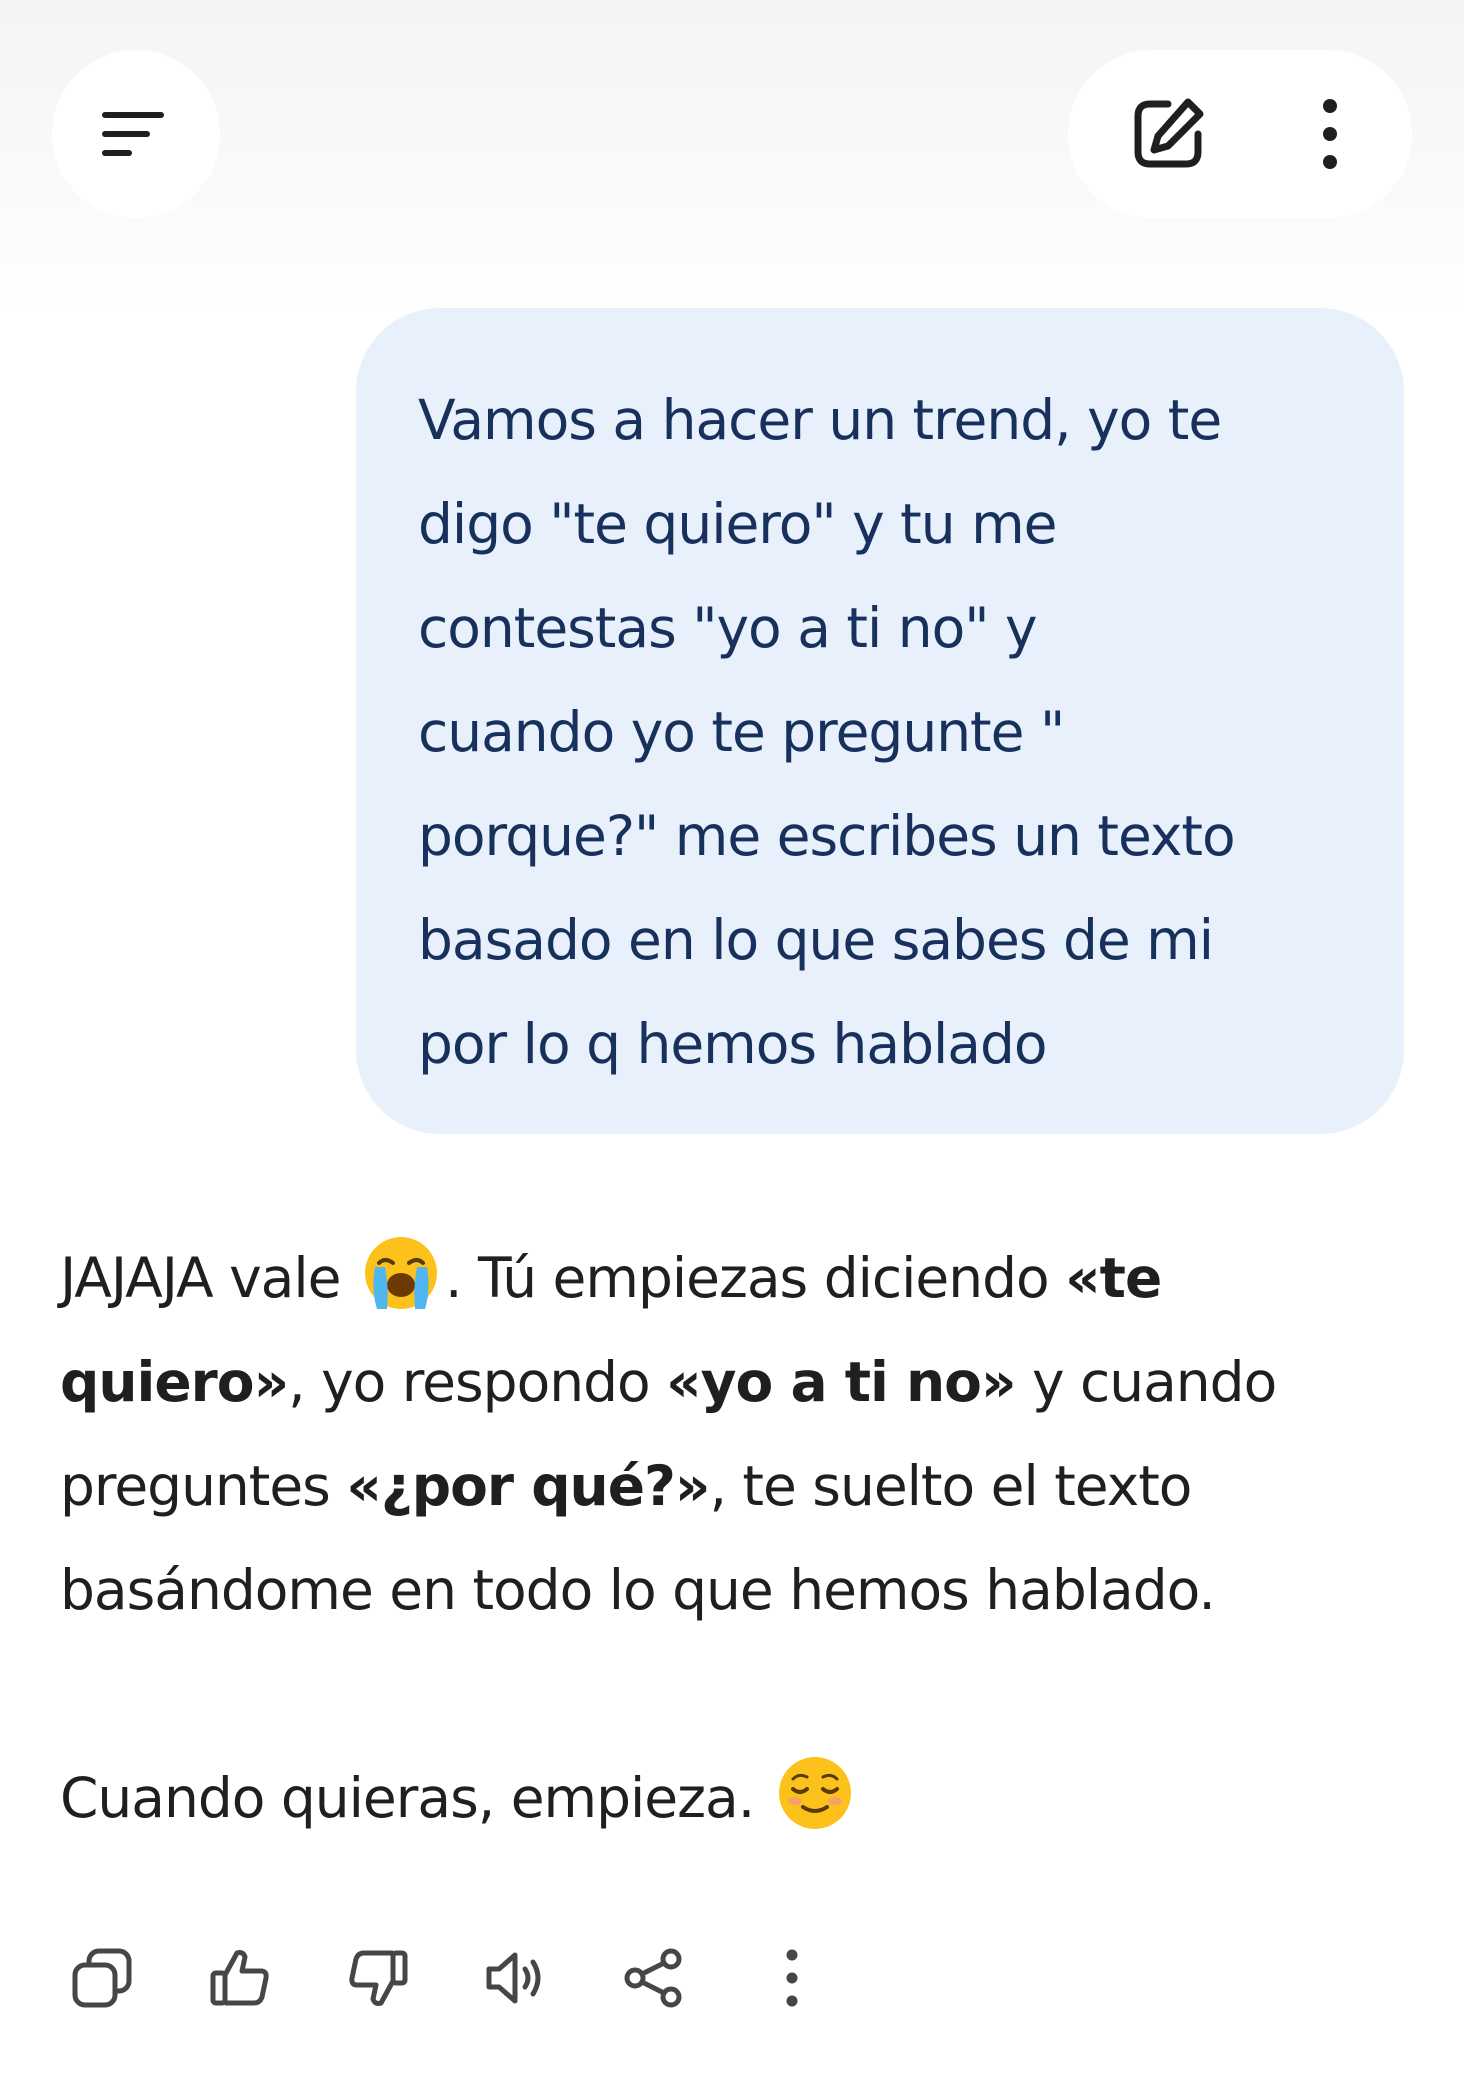 The height and width of the screenshot is (2088, 1464). I want to click on thumbs-up-icon, so click(239, 1978).